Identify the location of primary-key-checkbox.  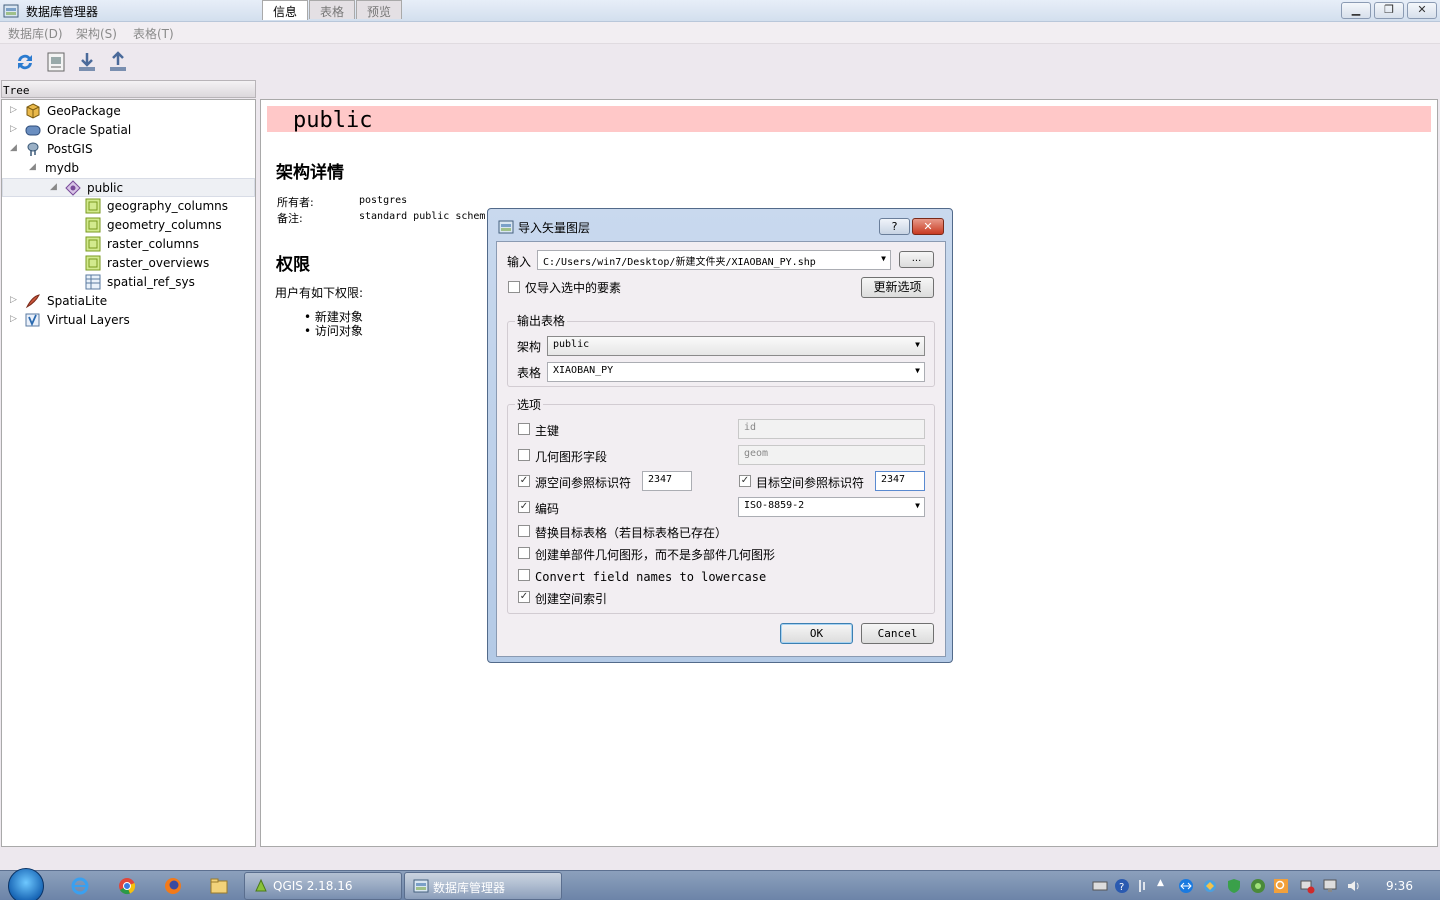
(524, 429).